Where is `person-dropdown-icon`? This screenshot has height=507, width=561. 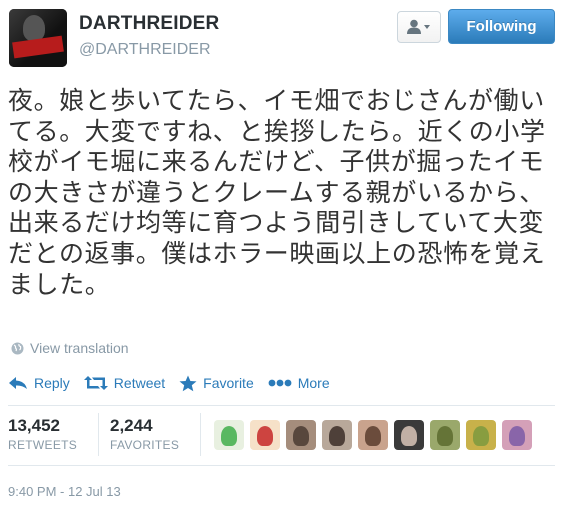
person-dropdown-icon is located at coordinates (418, 26).